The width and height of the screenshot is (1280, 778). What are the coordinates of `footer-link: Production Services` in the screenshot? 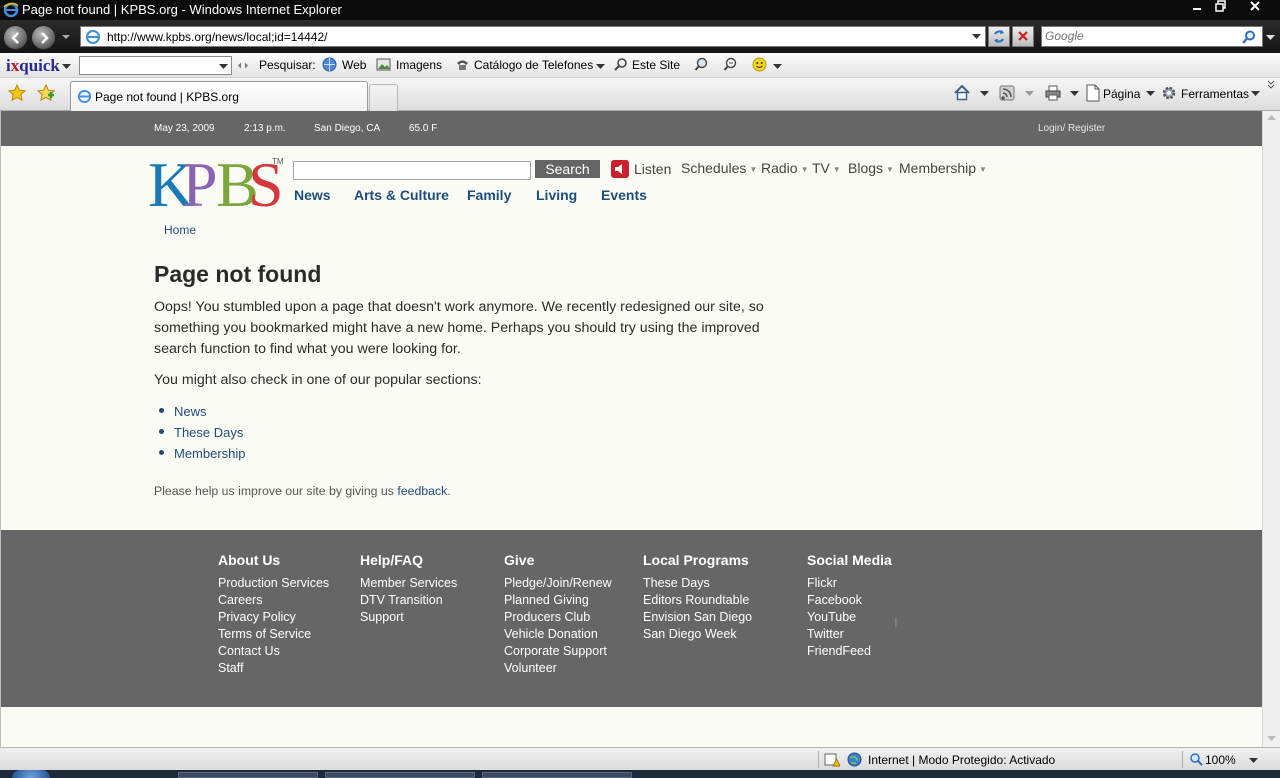 It's located at (273, 583).